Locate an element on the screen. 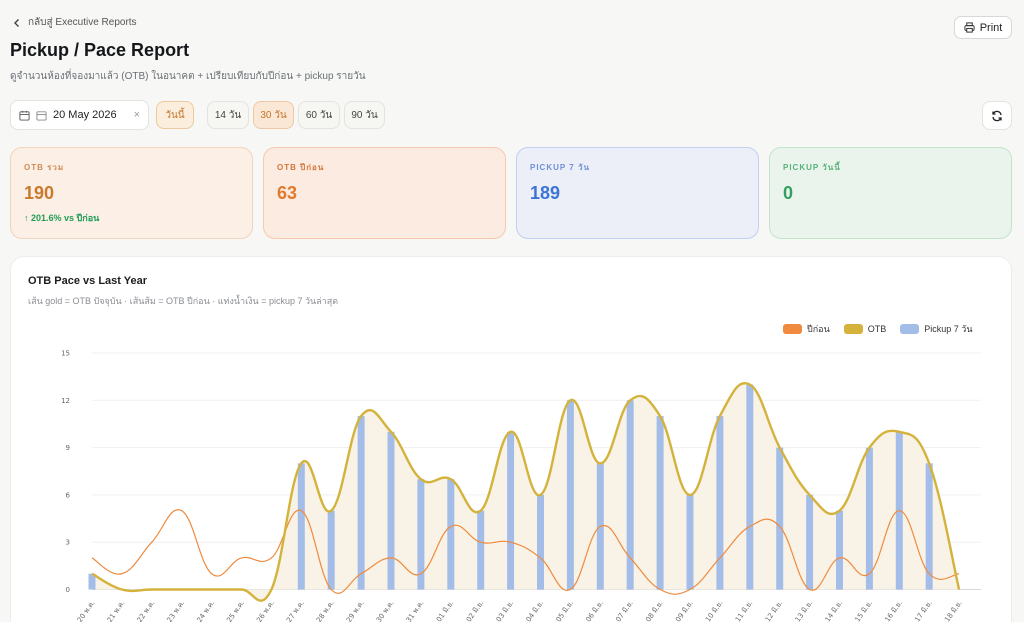  x-tick-label: 13 มิ.ย. is located at coordinates (804, 610).